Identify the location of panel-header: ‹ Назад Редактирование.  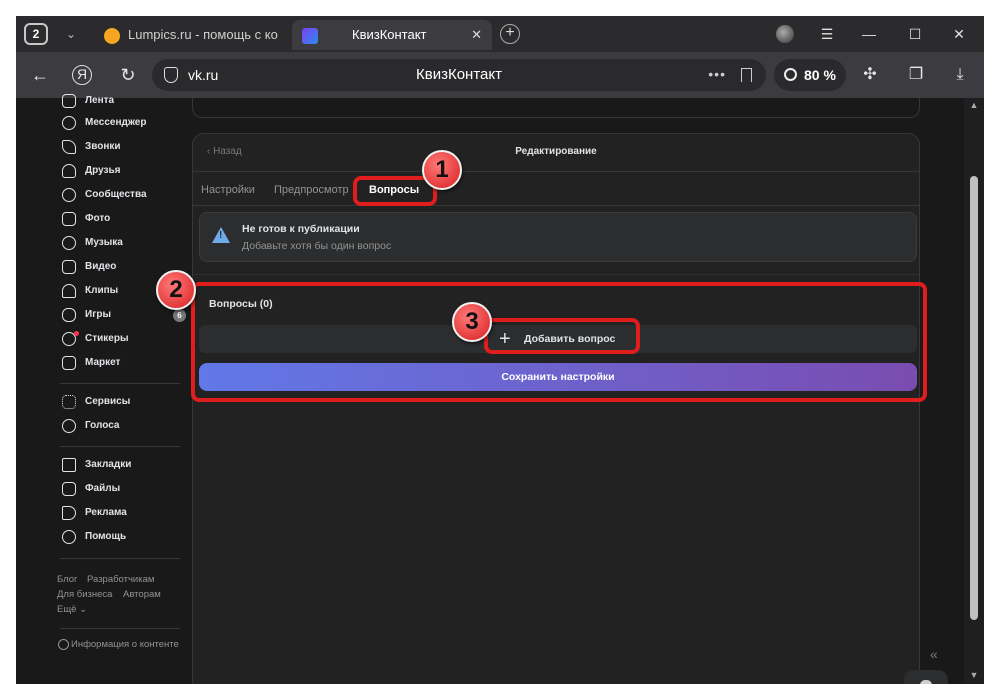
(556, 153).